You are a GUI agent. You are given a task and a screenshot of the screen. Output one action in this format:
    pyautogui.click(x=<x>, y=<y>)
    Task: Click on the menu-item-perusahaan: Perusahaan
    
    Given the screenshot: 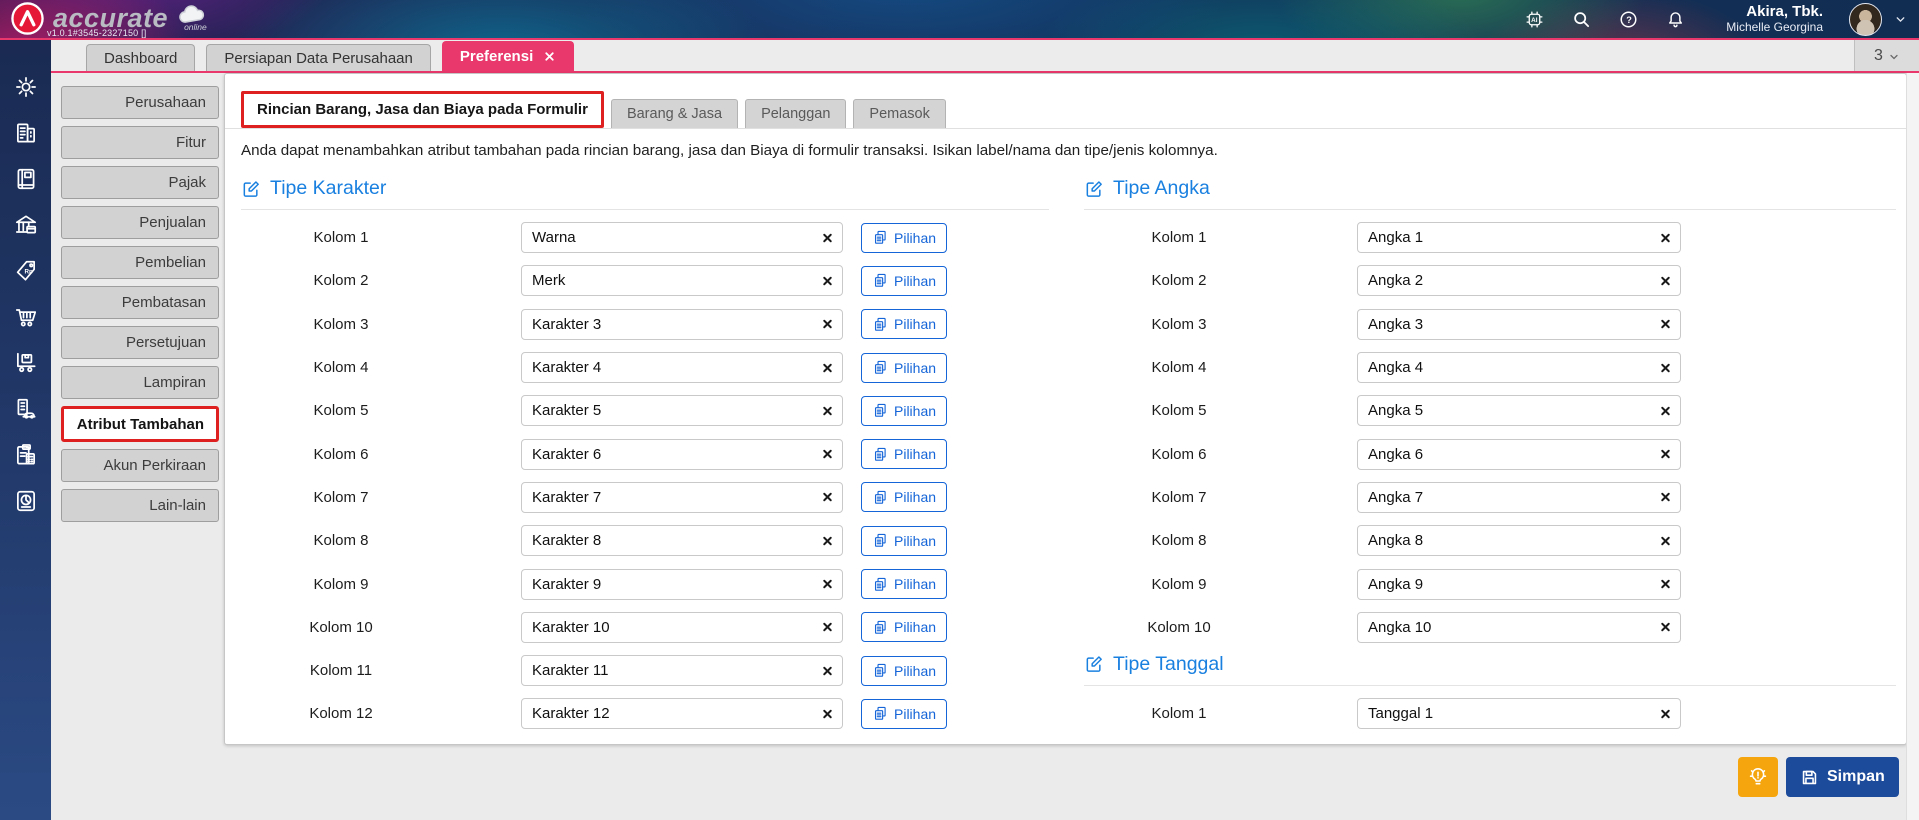 What is the action you would take?
    pyautogui.click(x=140, y=102)
    